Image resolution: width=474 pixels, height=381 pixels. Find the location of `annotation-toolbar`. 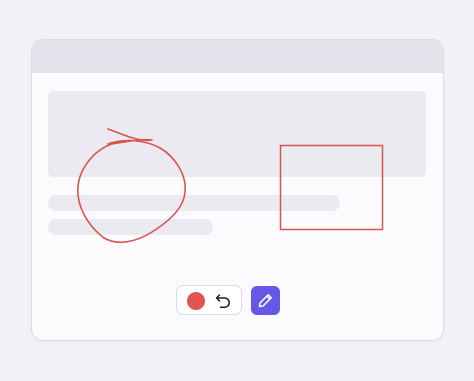

annotation-toolbar is located at coordinates (209, 300).